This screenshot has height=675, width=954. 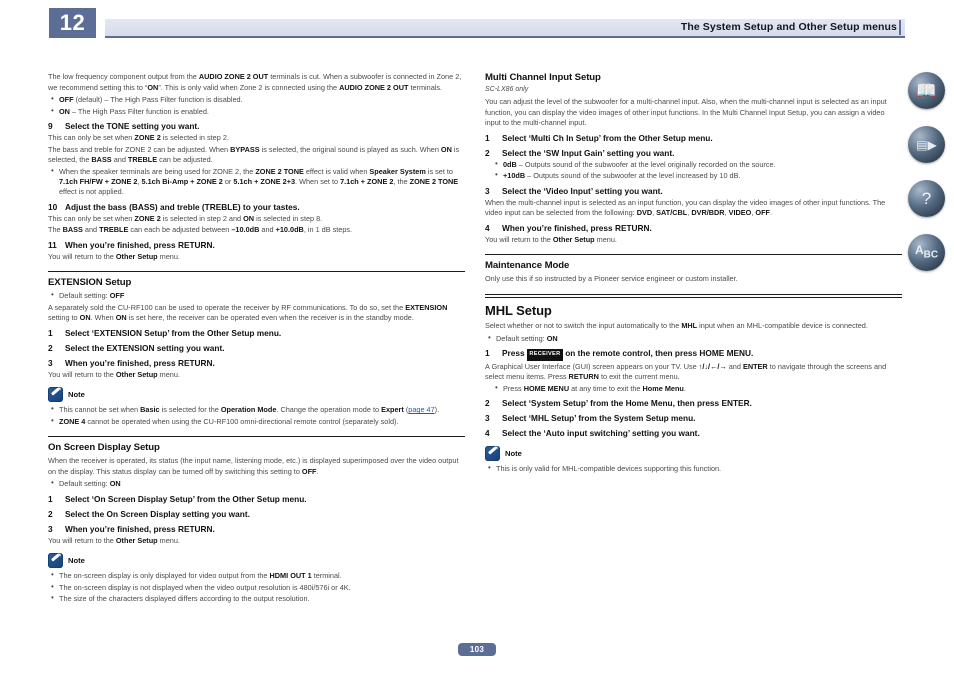 What do you see at coordinates (926, 90) in the screenshot?
I see `manual-book-icon: 📖` at bounding box center [926, 90].